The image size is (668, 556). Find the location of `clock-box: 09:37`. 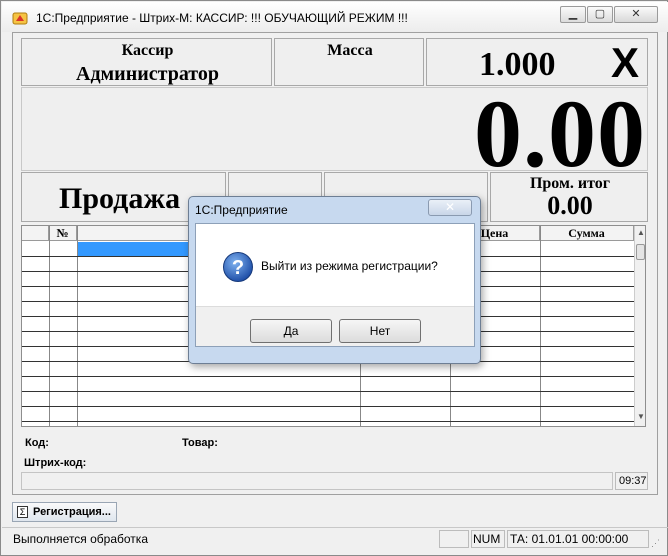

clock-box: 09:37 is located at coordinates (631, 481).